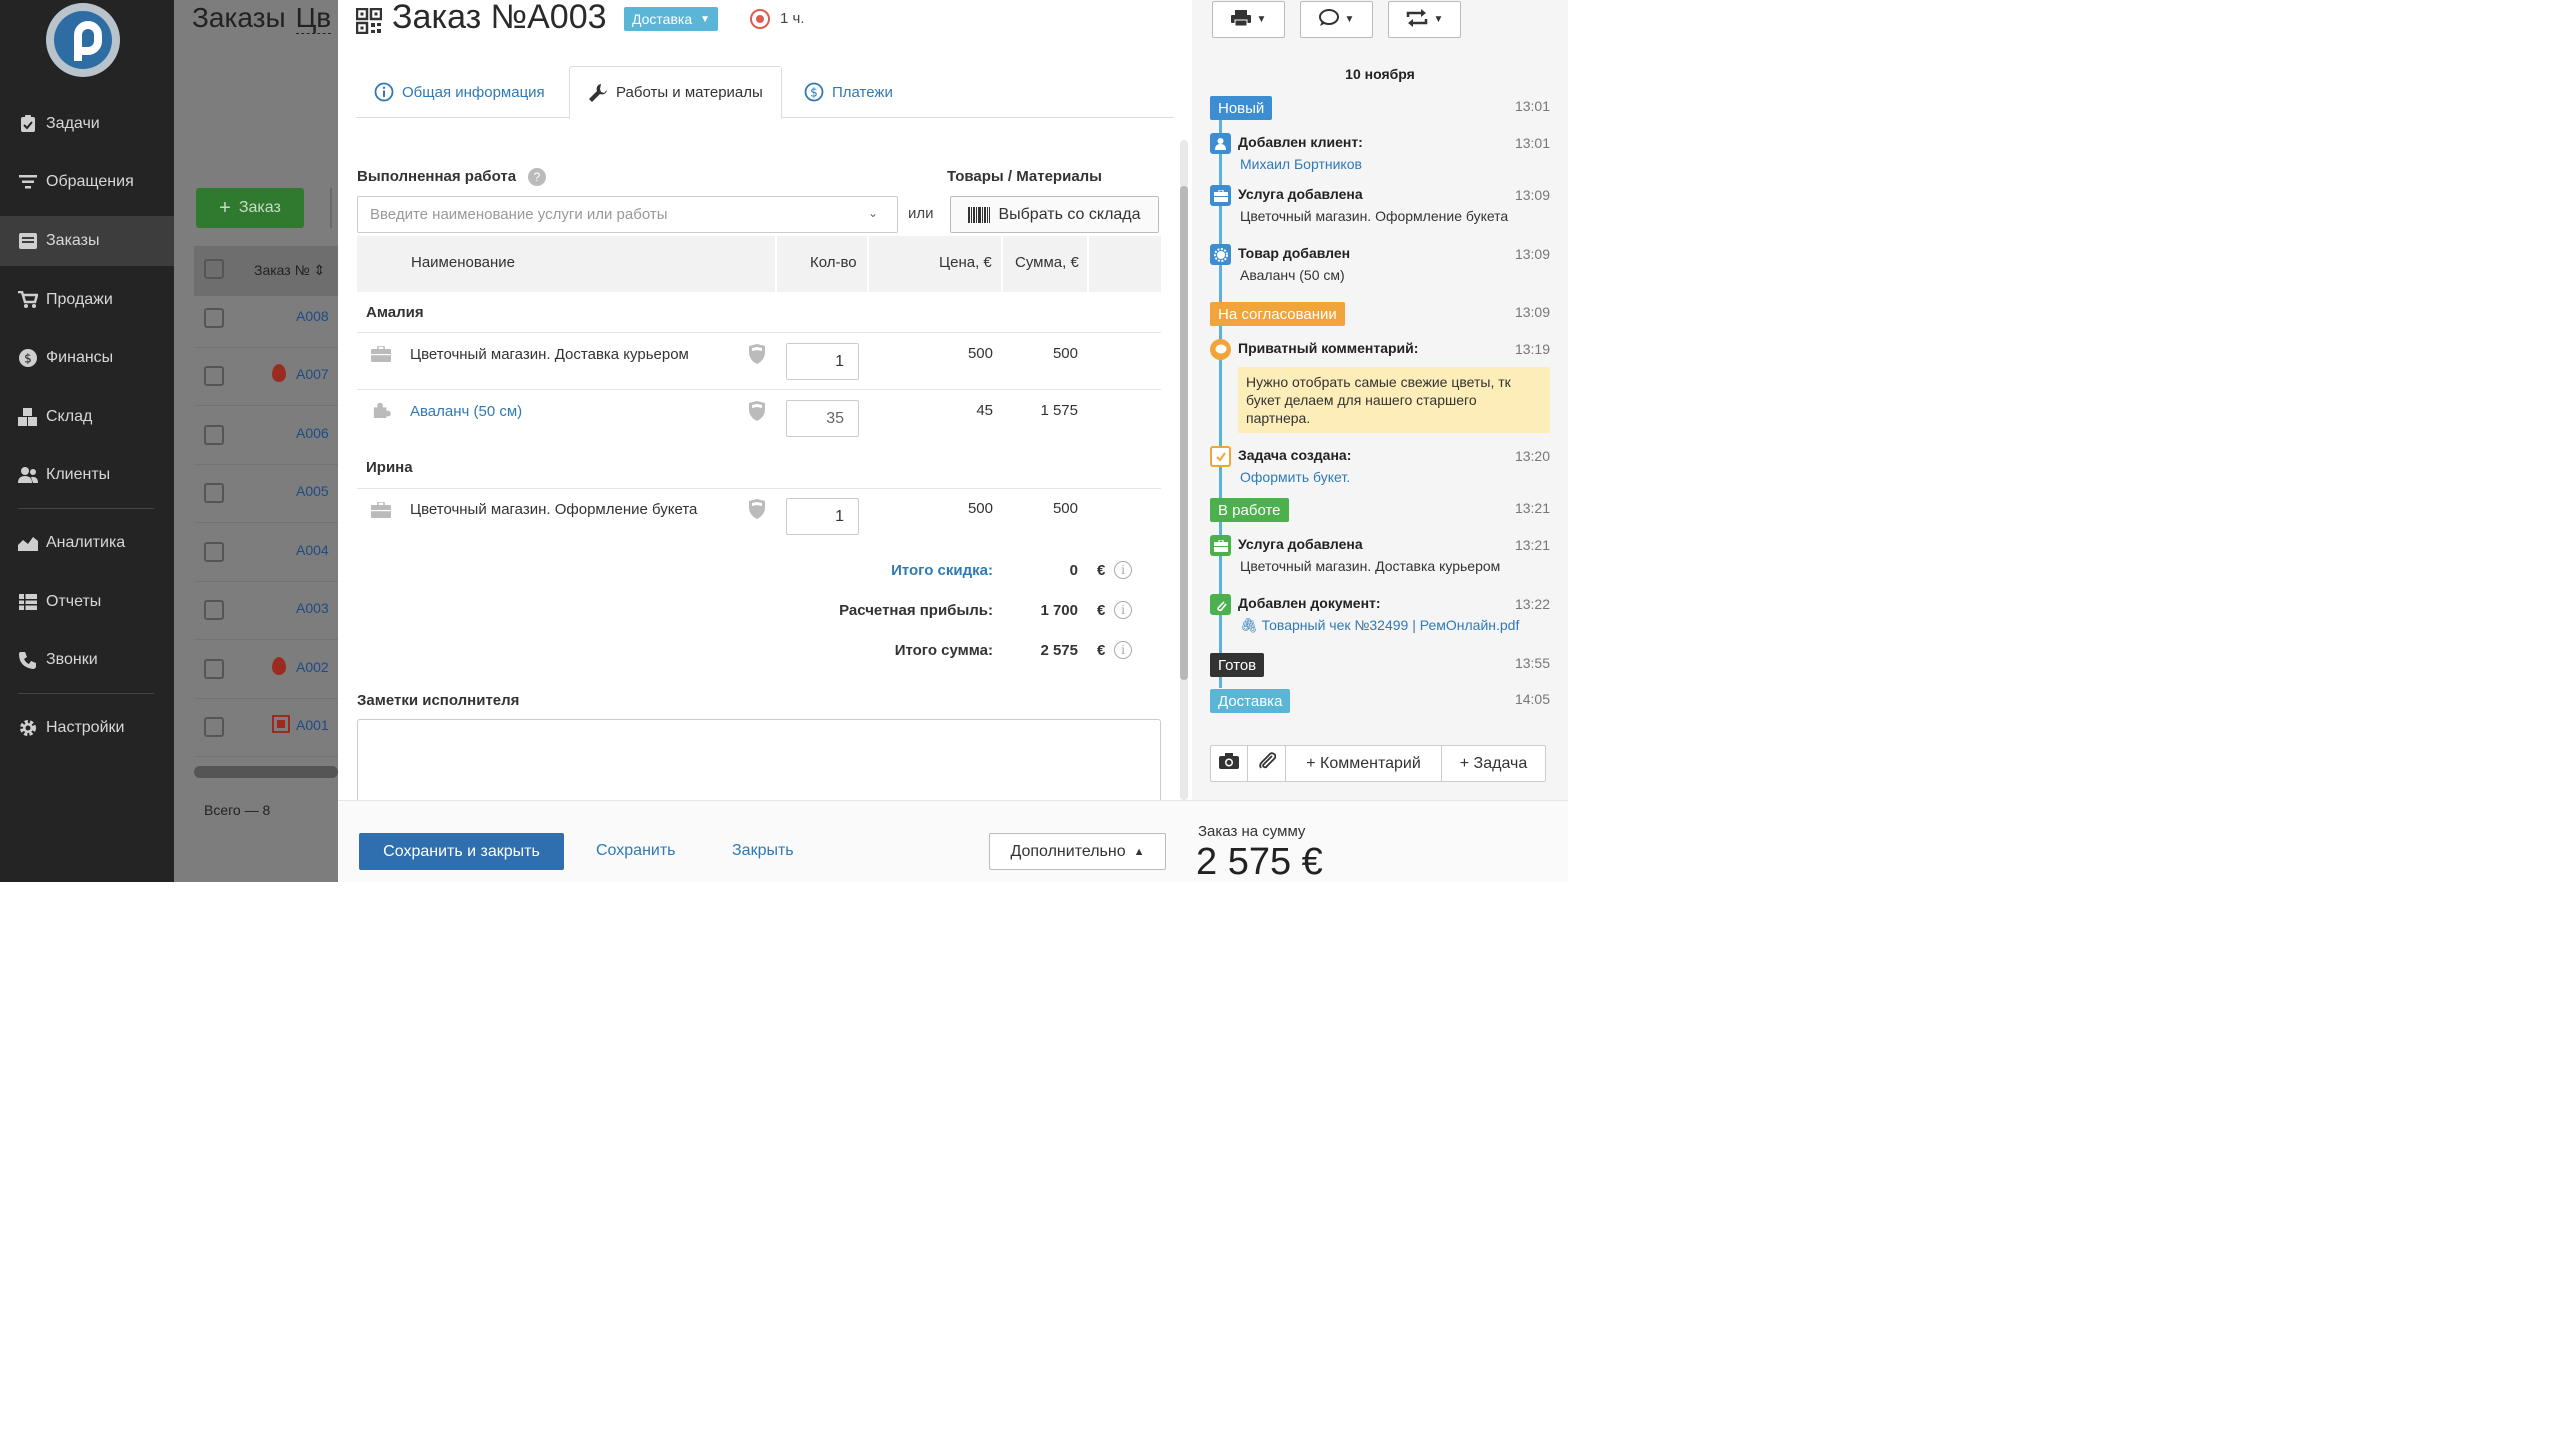 This screenshot has height=1440, width=2560. Describe the element at coordinates (1336, 19) in the screenshot. I see `message-button: ▼` at that location.